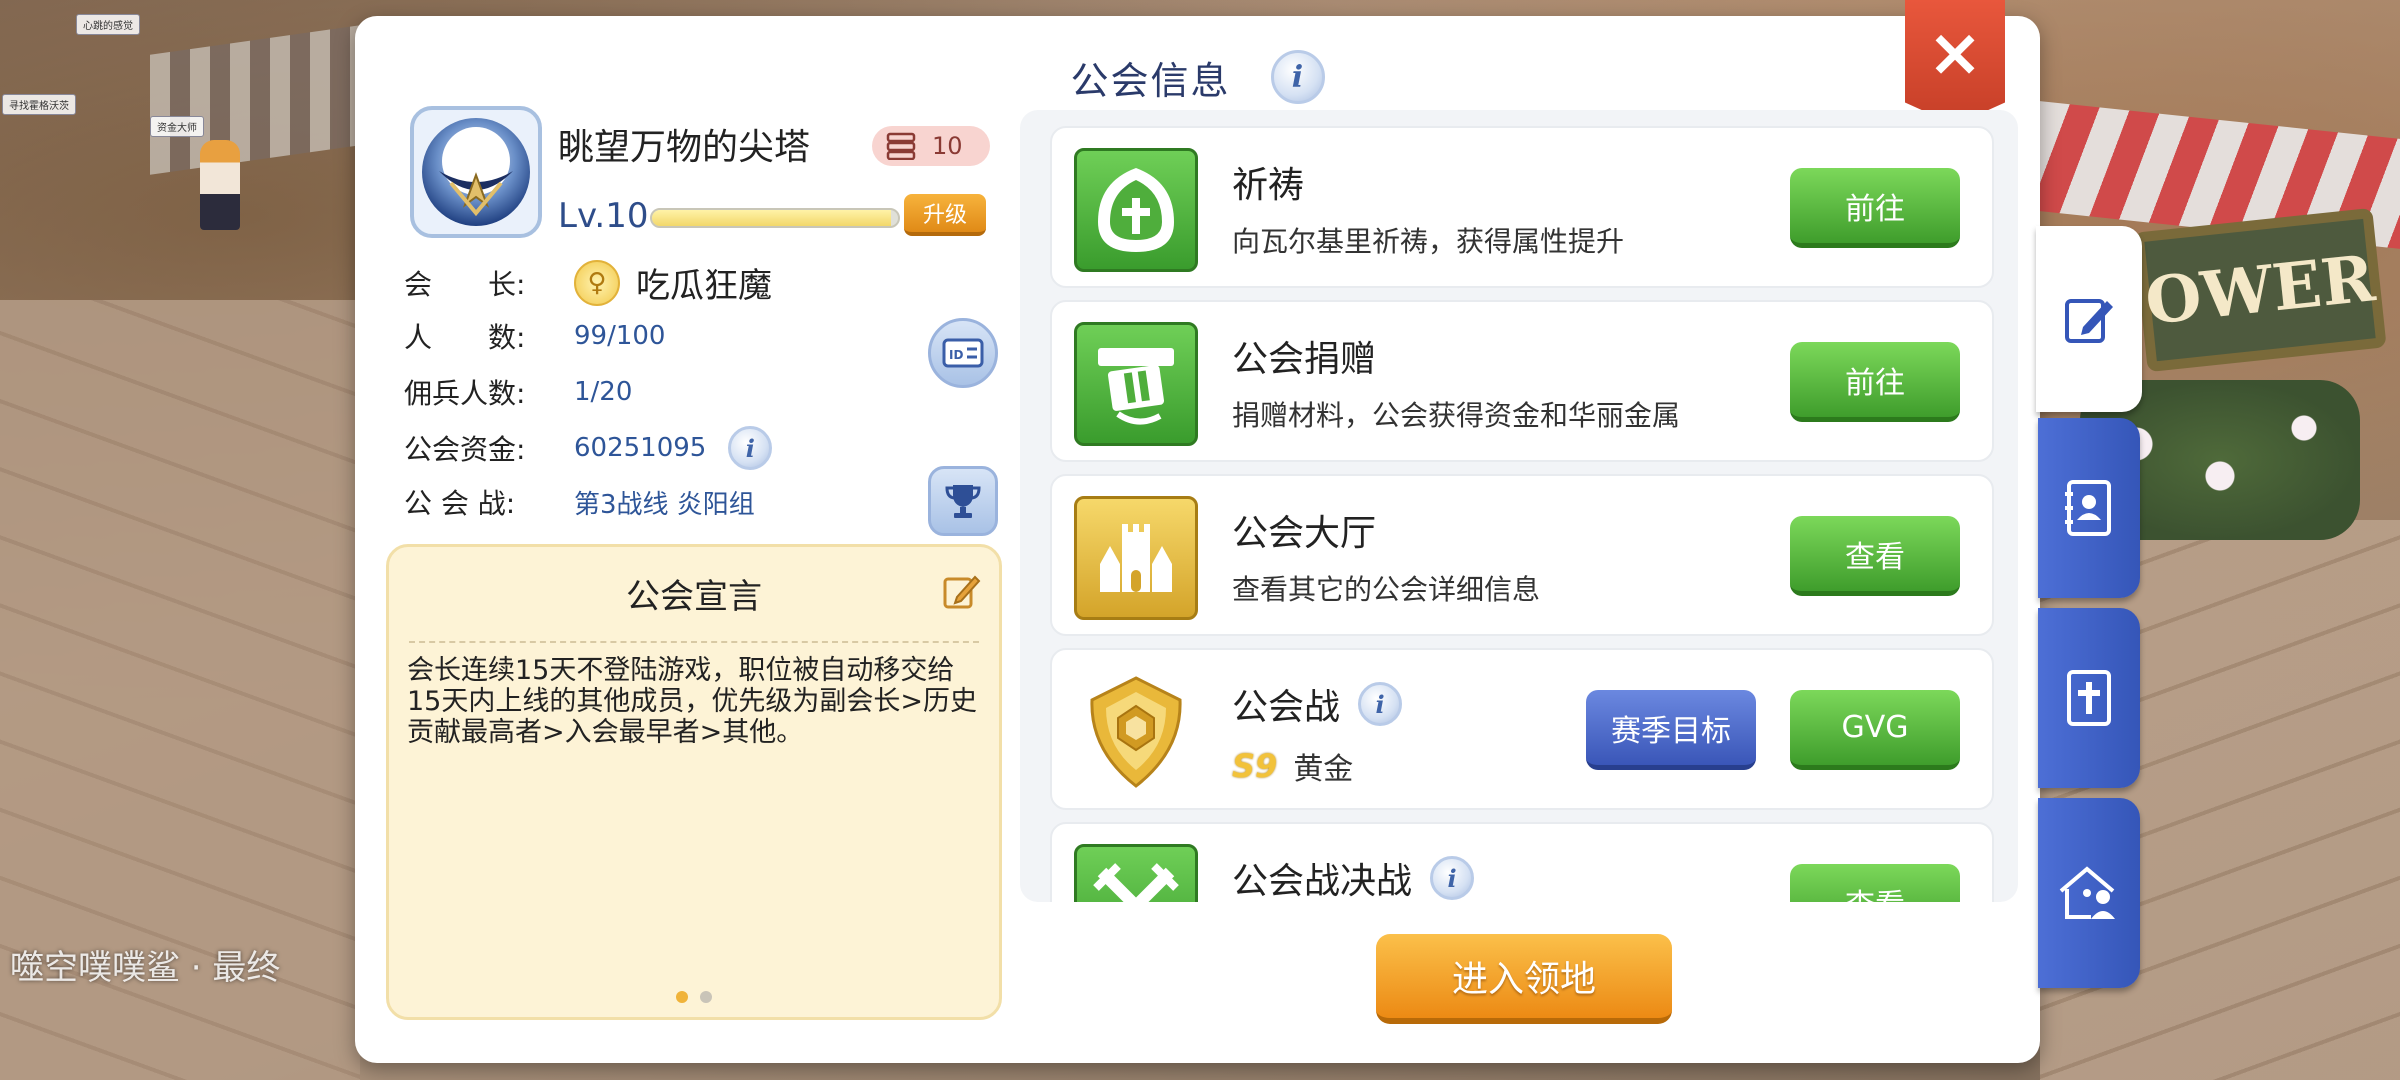  I want to click on mercenary-row: 佣兵人数: 1/20, so click(518, 392).